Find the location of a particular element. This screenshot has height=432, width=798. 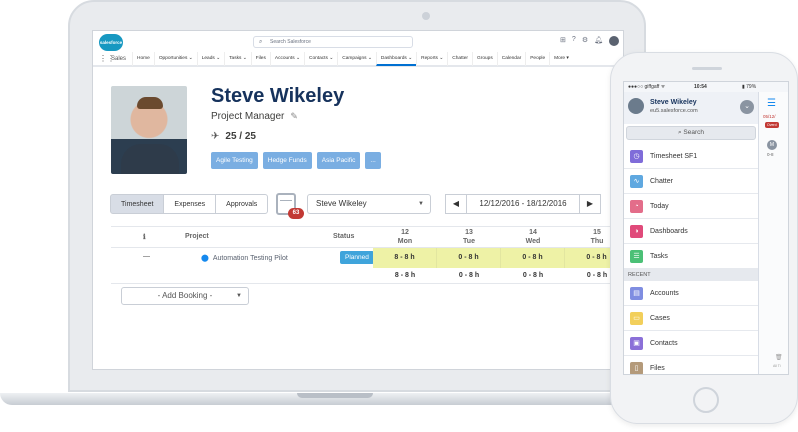

date-range: 12/12/2016 - 18/12/2016 is located at coordinates (523, 204).